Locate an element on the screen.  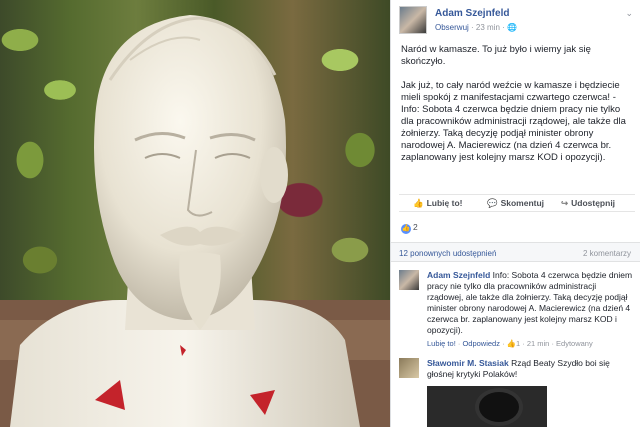
post-header: Adam Szejnfeld Obserwuj · 23 min · 🌐 ⌄ is located at coordinates (517, 23).